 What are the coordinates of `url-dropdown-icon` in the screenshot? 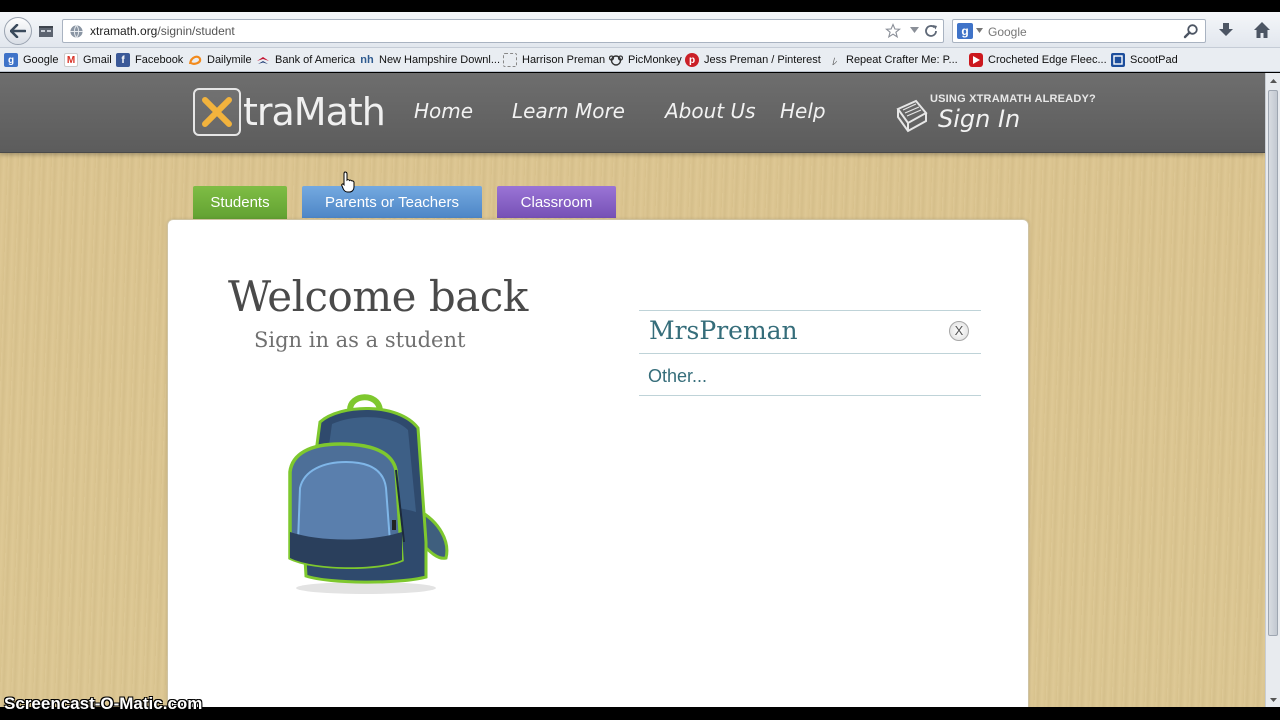 It's located at (914, 30).